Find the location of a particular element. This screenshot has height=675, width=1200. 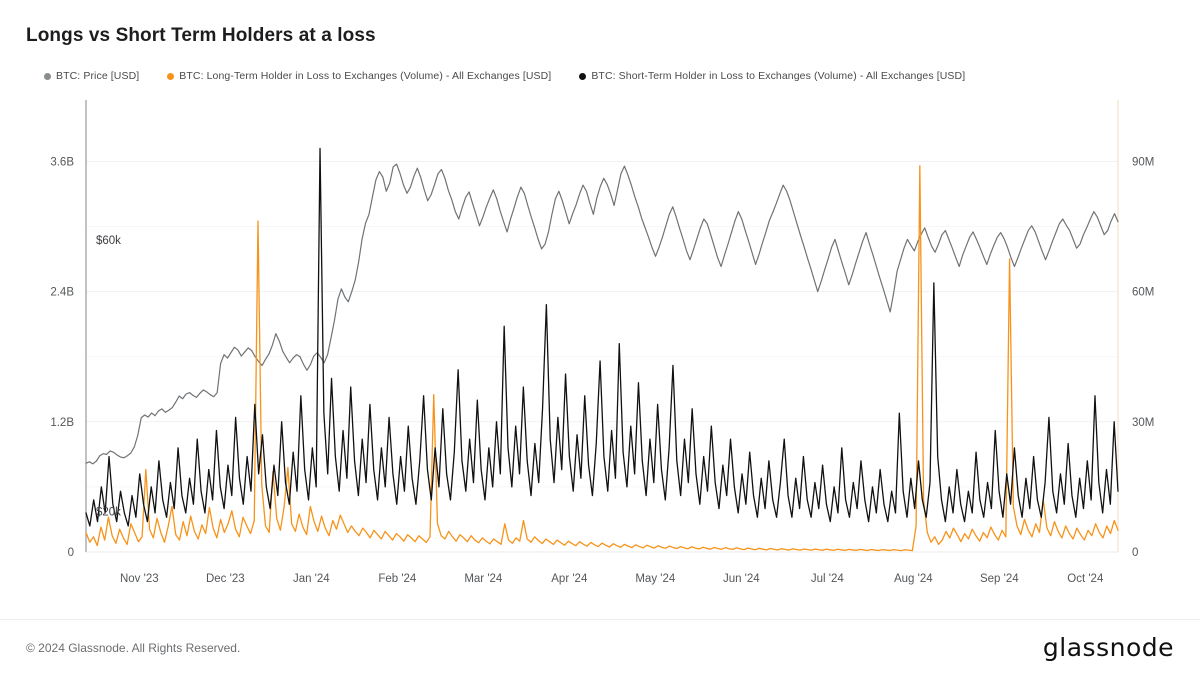

legend-label-price: BTC: Price [USD] is located at coordinates (98, 76).